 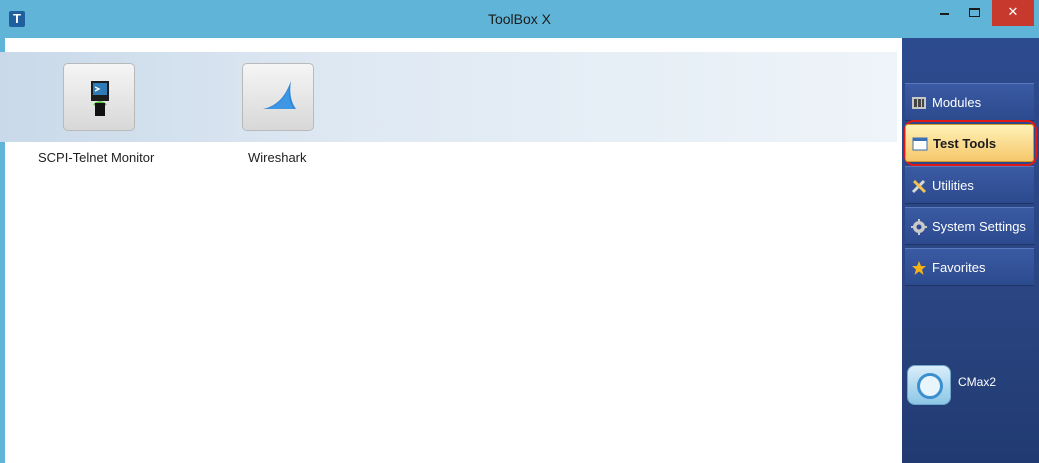 I want to click on wireshark-shark-fin-icon, so click(x=279, y=95).